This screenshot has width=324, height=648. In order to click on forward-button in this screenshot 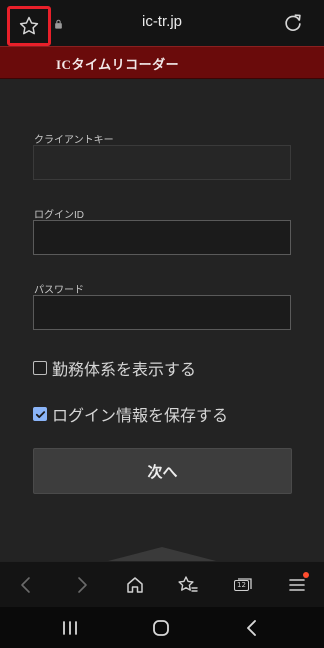, I will do `click(82, 585)`.